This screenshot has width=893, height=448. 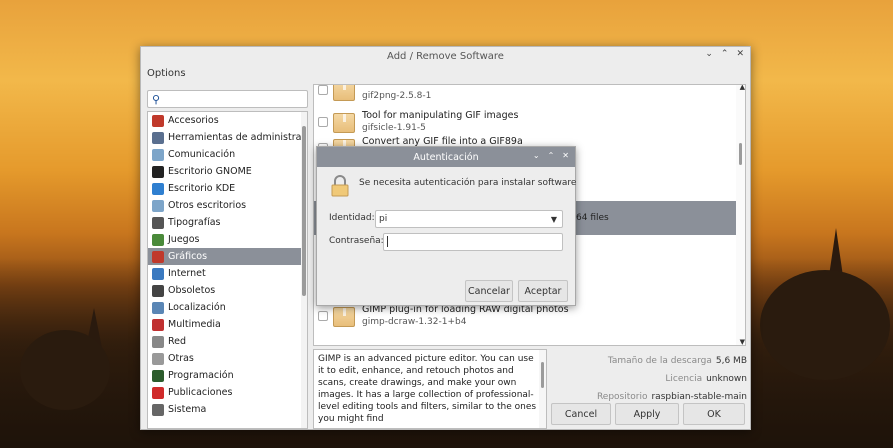 I want to click on category-item: Comunicación, so click(x=227, y=154).